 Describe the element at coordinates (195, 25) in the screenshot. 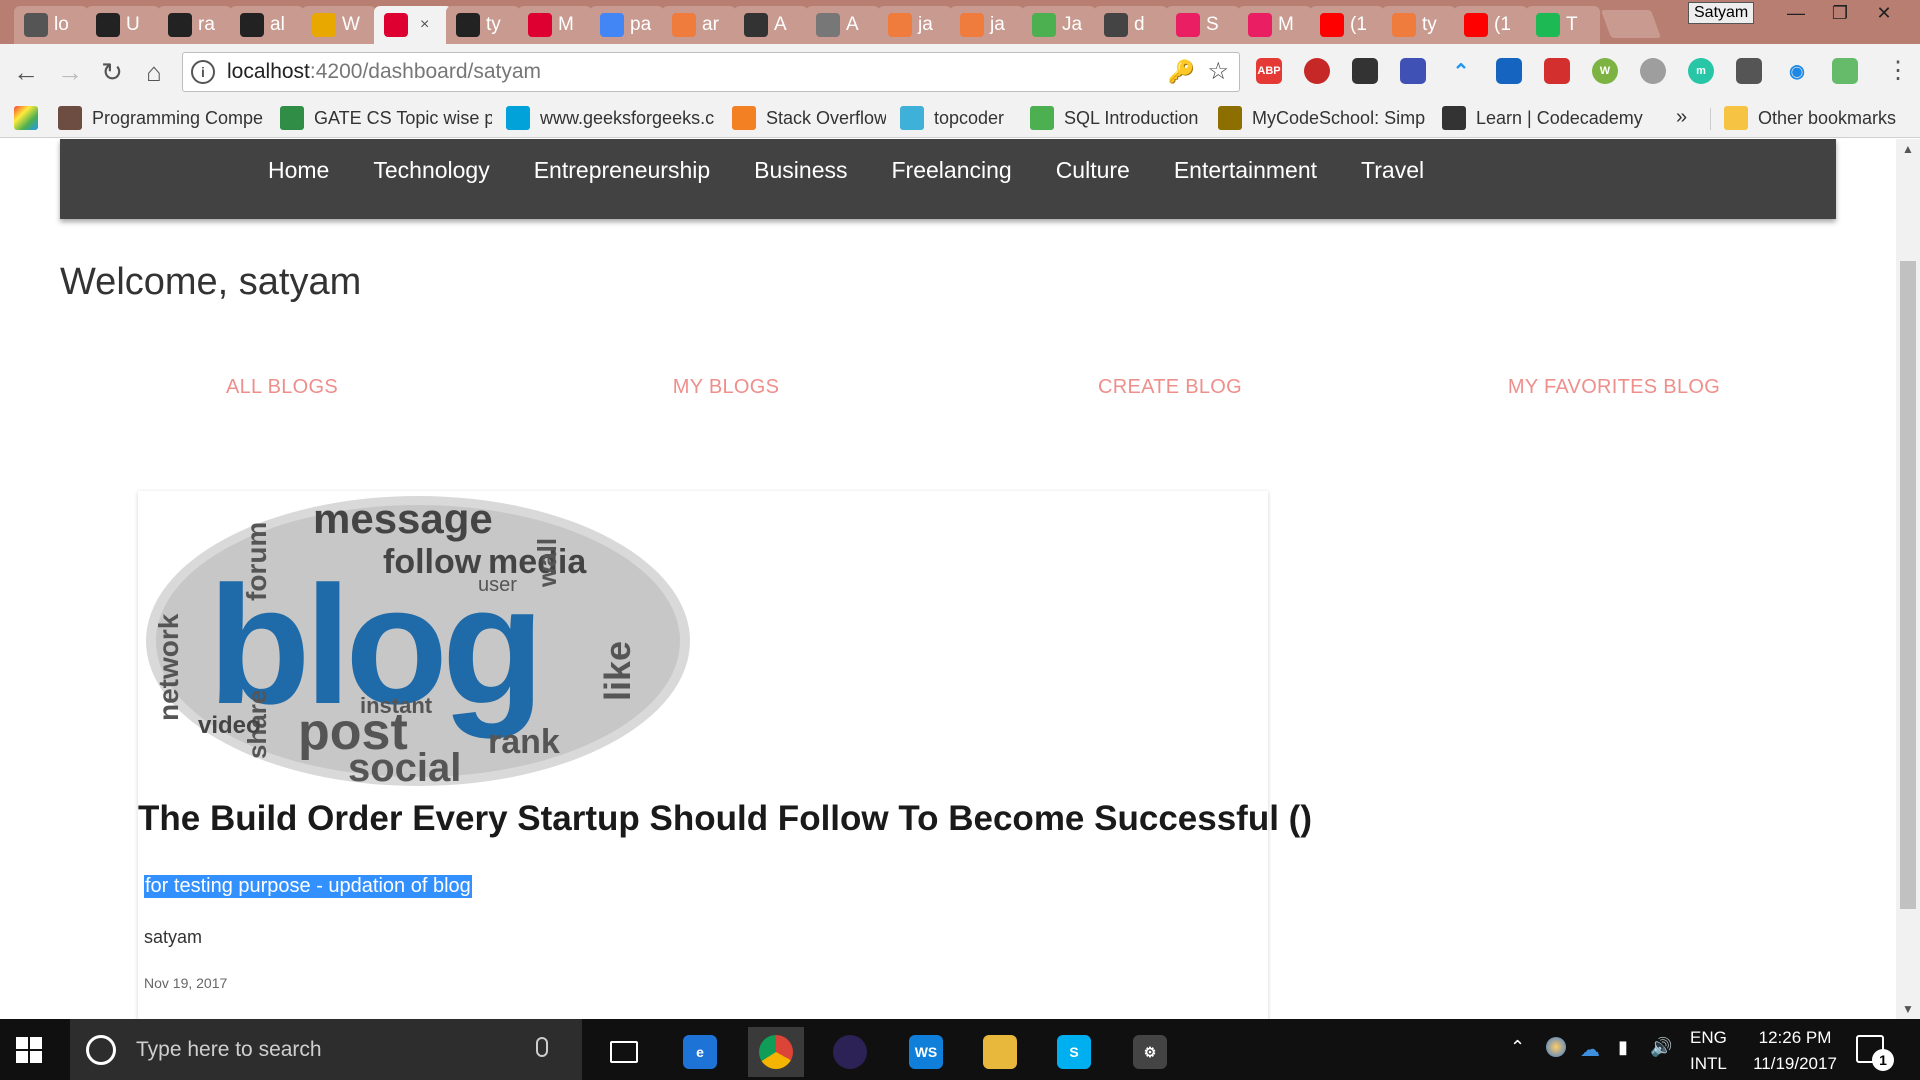

I see `browser-tab: ra` at that location.